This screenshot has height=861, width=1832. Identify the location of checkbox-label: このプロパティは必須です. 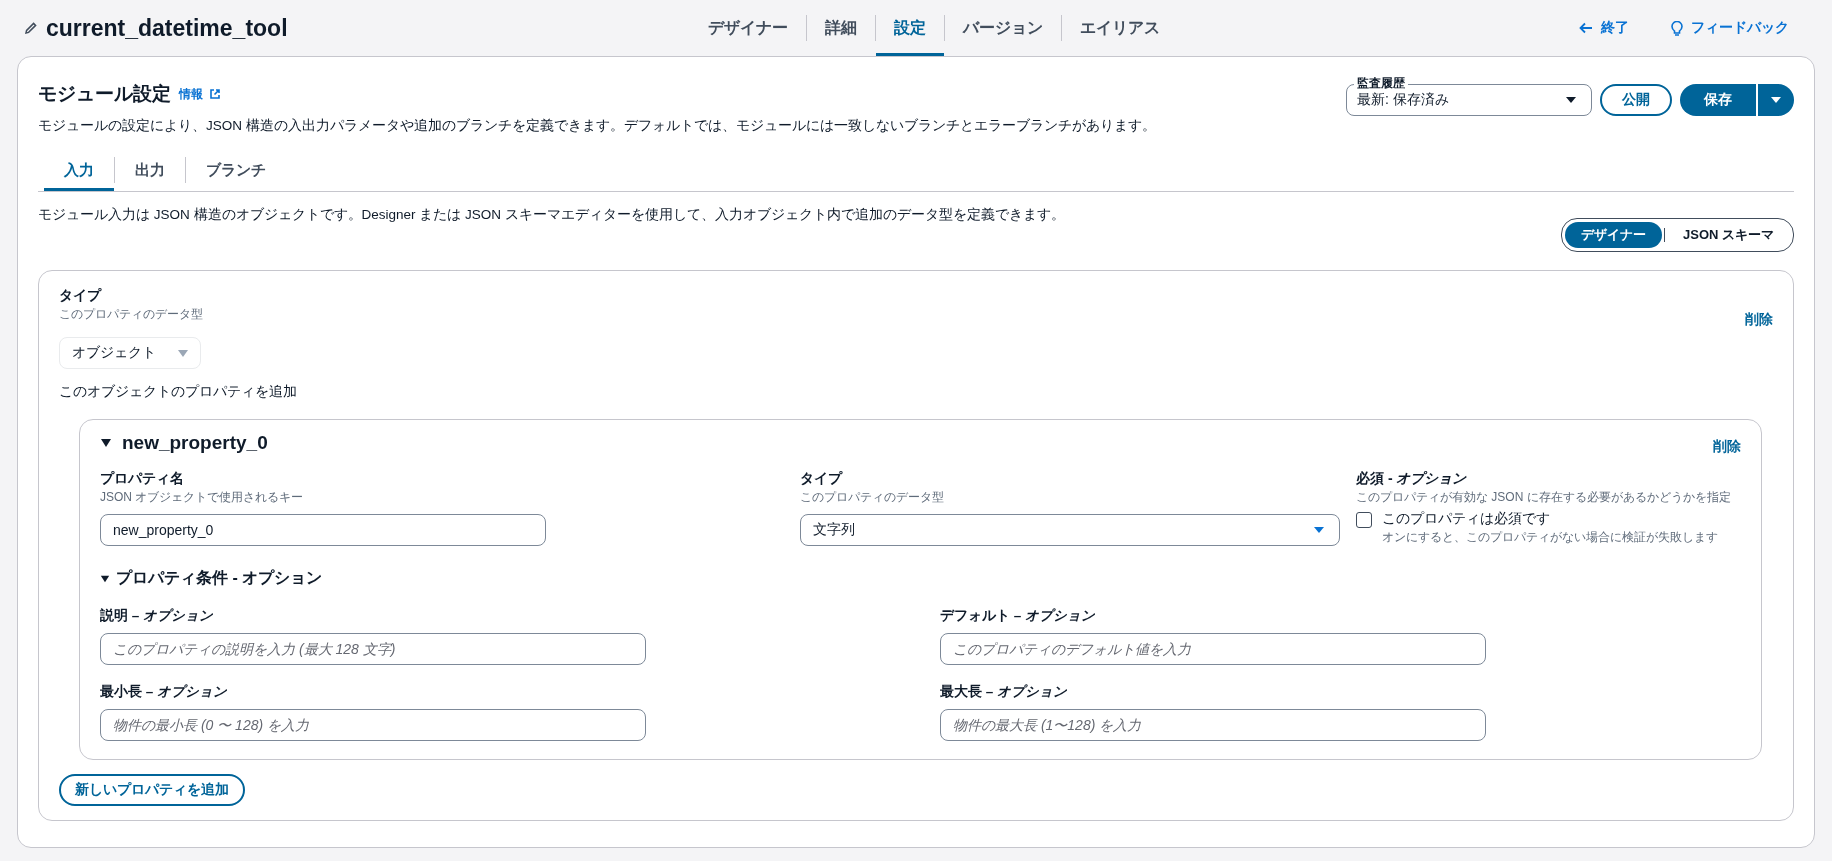
(1466, 519).